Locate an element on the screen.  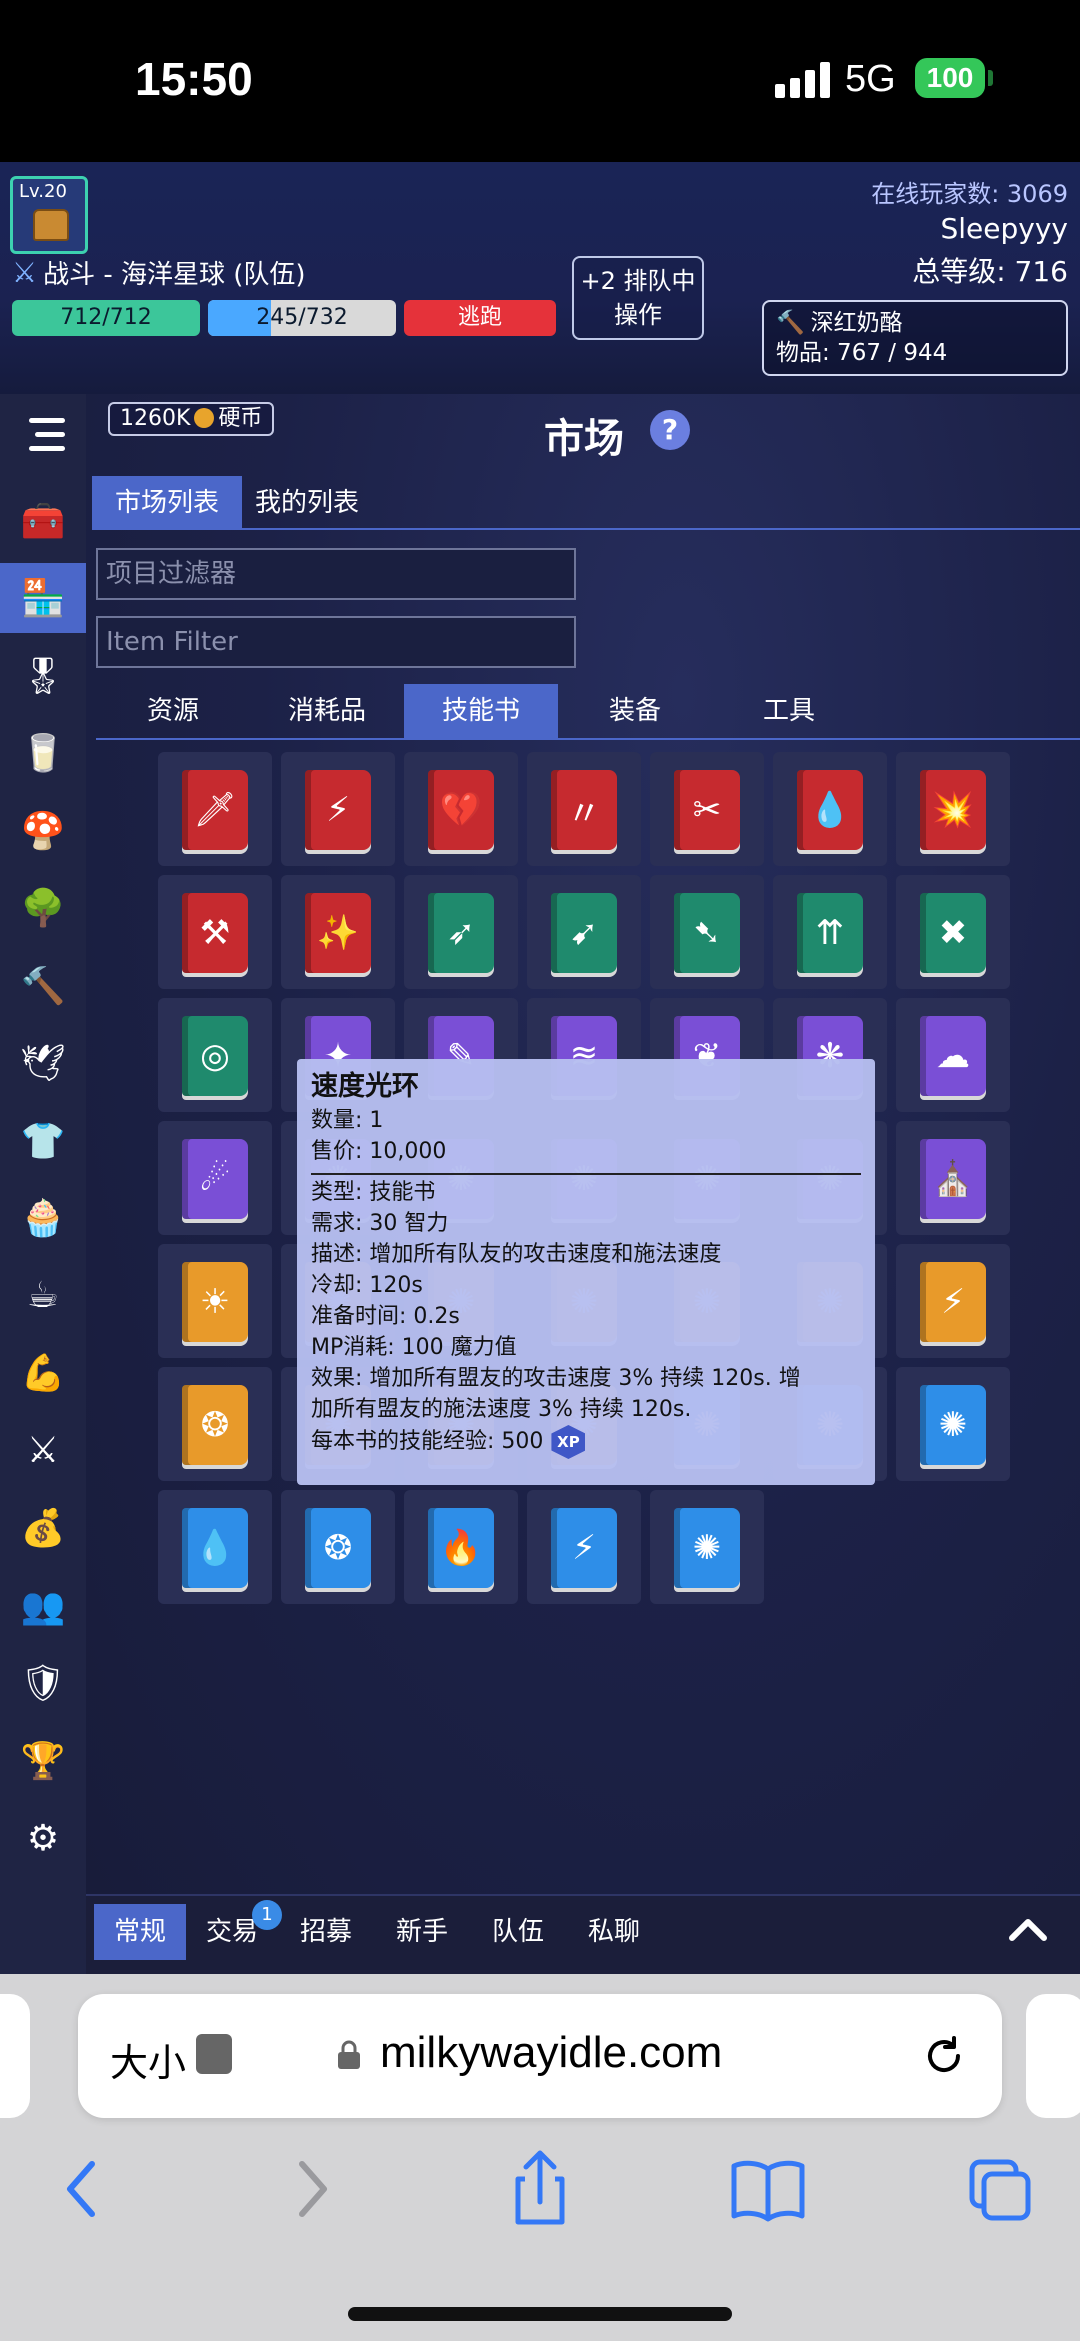
sidebar-item-settings: ⚙ is located at coordinates (43, 1838).